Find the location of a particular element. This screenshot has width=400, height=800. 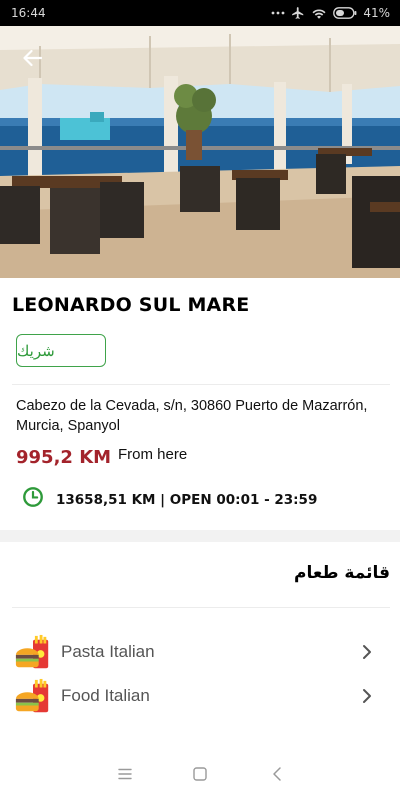

more-dots-icon is located at coordinates (278, 13).